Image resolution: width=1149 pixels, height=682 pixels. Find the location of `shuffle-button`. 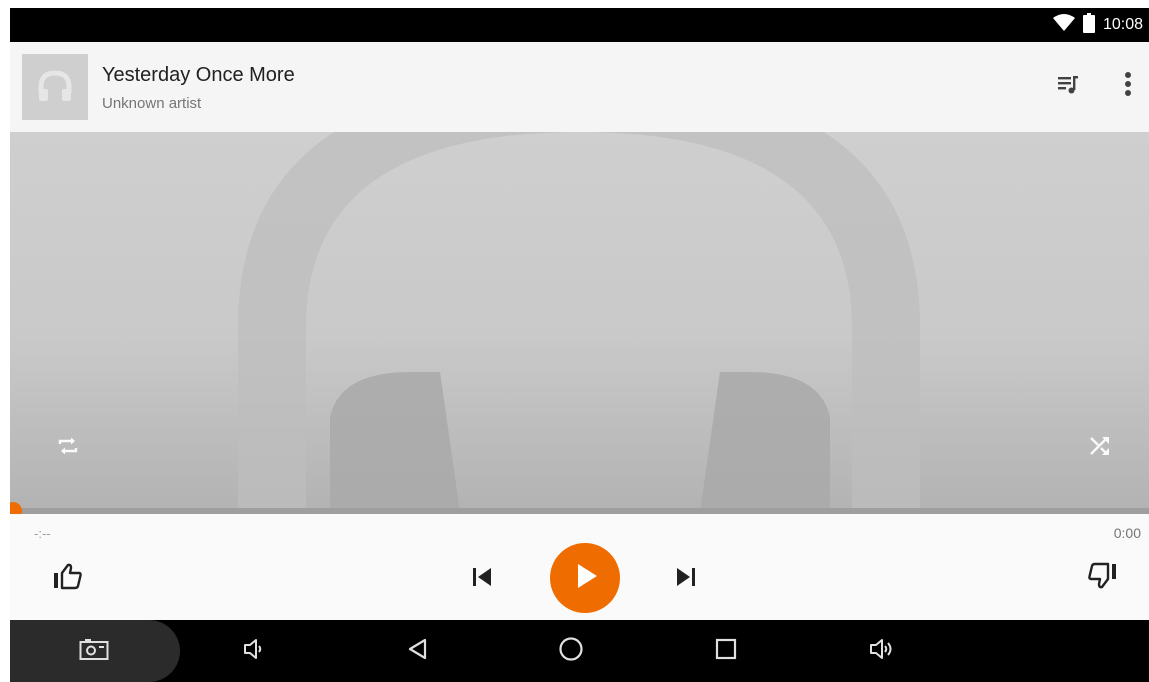

shuffle-button is located at coordinates (1100, 448).